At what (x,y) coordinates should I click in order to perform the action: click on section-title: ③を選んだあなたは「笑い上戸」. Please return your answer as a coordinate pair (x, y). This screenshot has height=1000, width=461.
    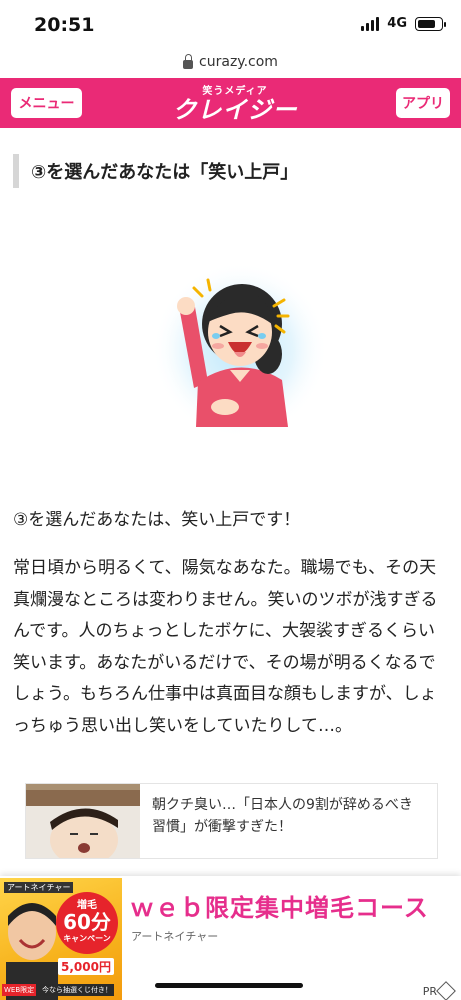
    Looking at the image, I should click on (228, 171).